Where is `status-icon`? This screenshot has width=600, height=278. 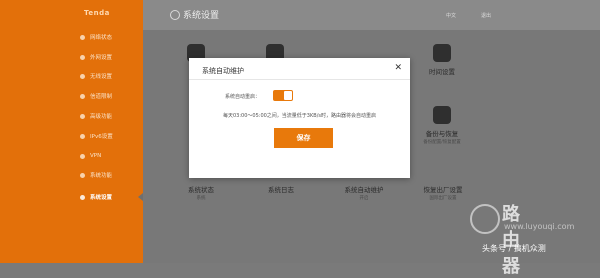 status-icon is located at coordinates (82, 37).